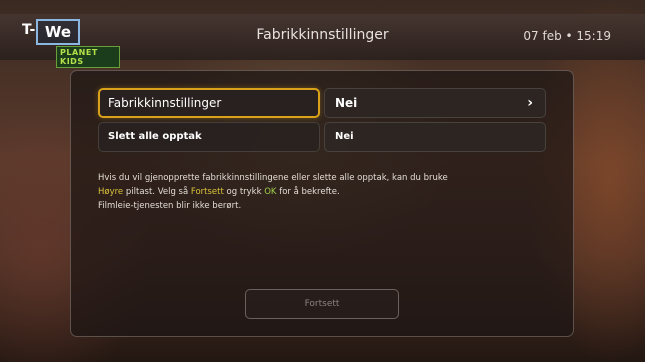 The height and width of the screenshot is (362, 645). Describe the element at coordinates (308, 192) in the screenshot. I see `info-text-segment: for å bekrefte.` at that location.